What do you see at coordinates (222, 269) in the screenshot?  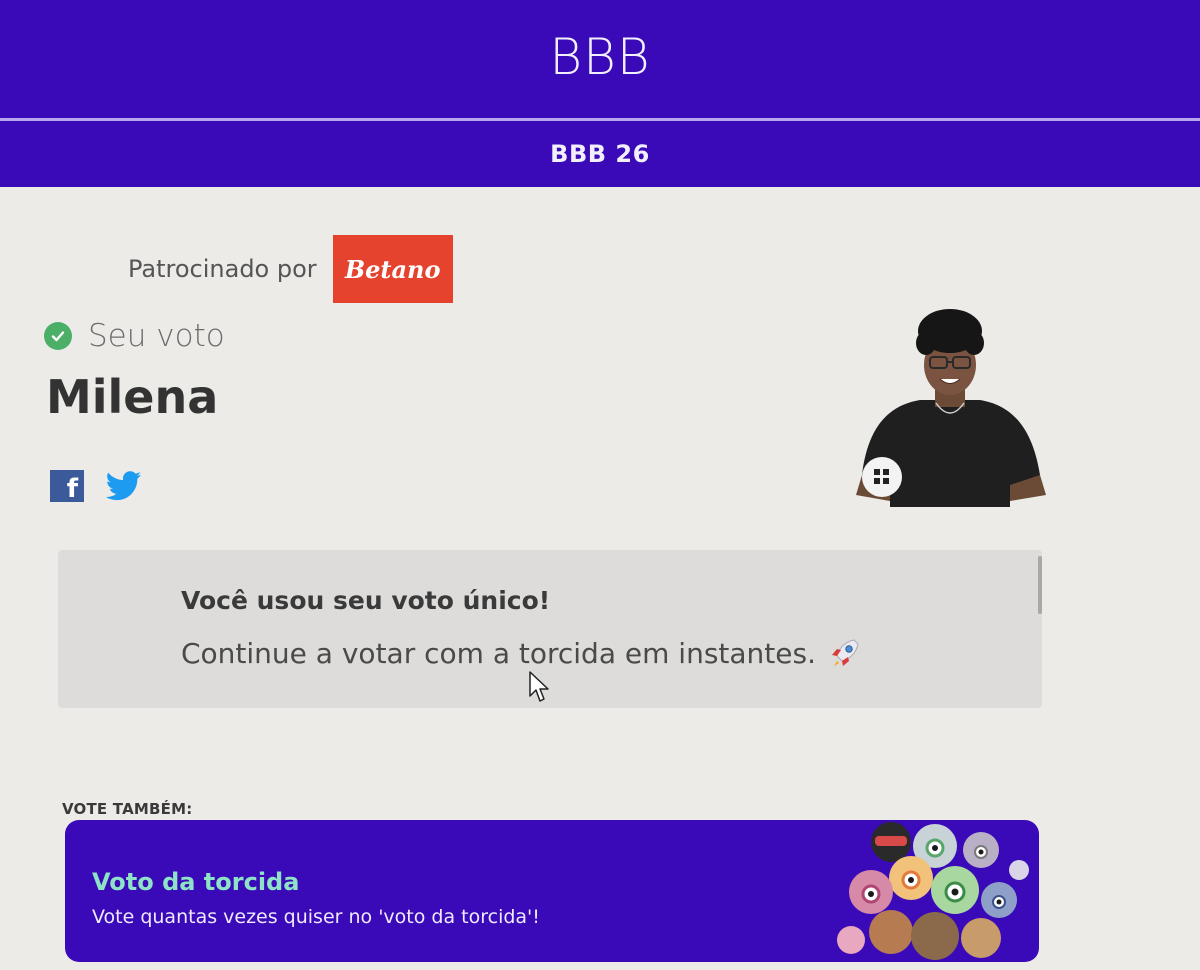 I see `sponsor-label: Patrocinado por` at bounding box center [222, 269].